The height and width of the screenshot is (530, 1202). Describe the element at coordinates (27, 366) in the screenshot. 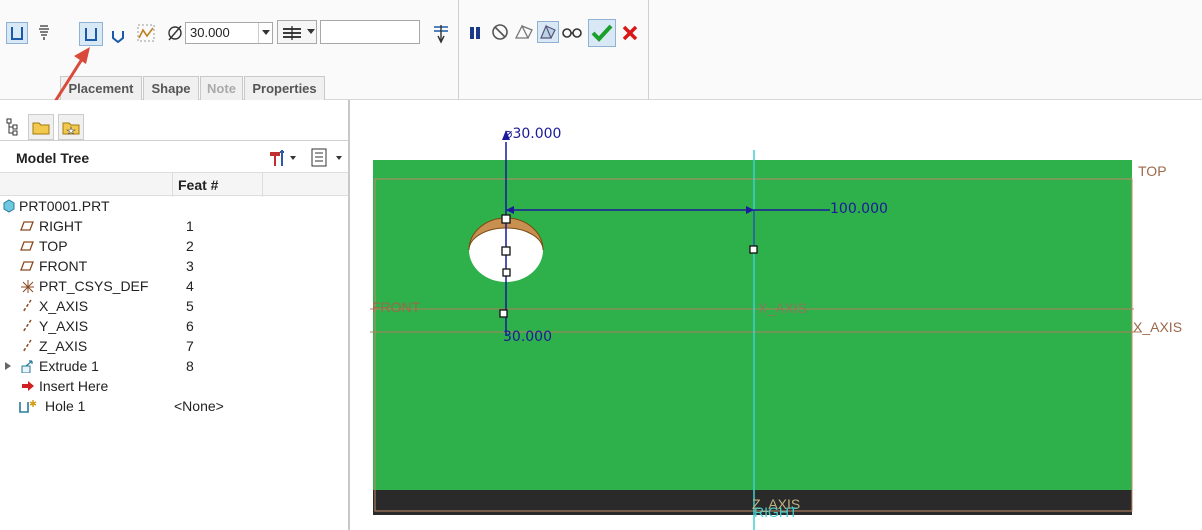

I see `extrude-icon` at that location.